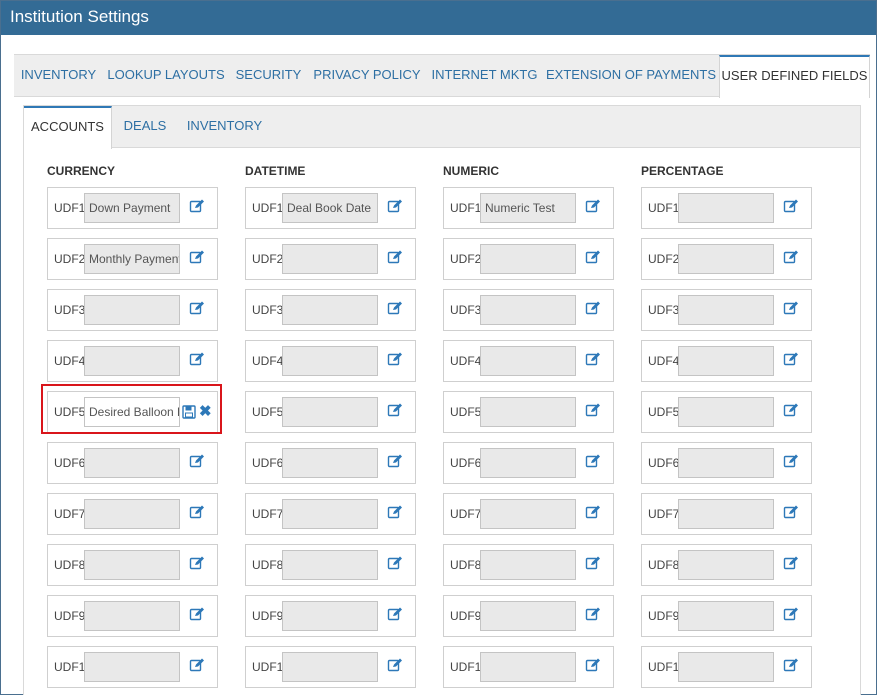 This screenshot has width=877, height=695. What do you see at coordinates (466, 616) in the screenshot?
I see `udf-label: UDF9` at bounding box center [466, 616].